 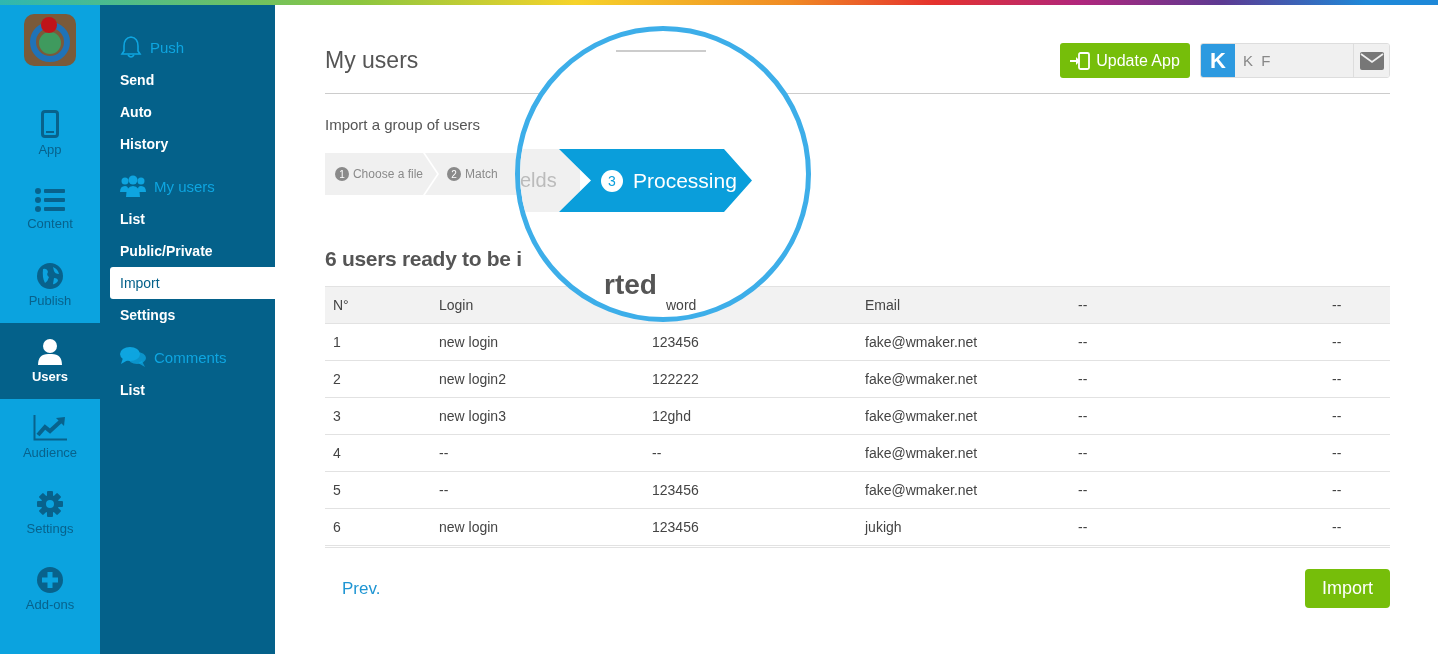 I want to click on bell-icon, so click(x=131, y=47).